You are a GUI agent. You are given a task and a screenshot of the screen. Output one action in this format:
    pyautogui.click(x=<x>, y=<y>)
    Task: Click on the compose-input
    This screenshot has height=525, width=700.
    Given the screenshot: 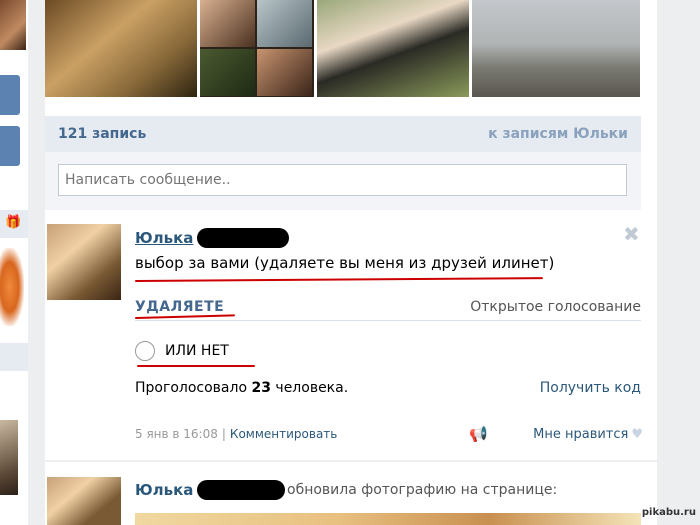 What is the action you would take?
    pyautogui.click(x=342, y=180)
    